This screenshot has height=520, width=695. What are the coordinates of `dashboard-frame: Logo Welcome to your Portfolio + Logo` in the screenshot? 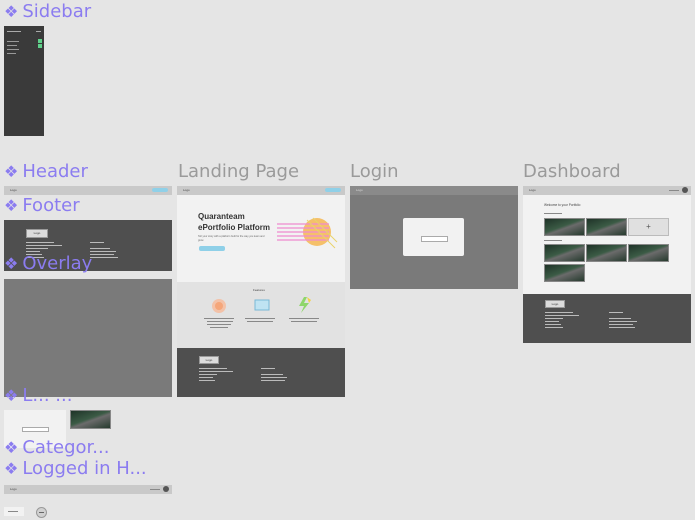 It's located at (607, 264).